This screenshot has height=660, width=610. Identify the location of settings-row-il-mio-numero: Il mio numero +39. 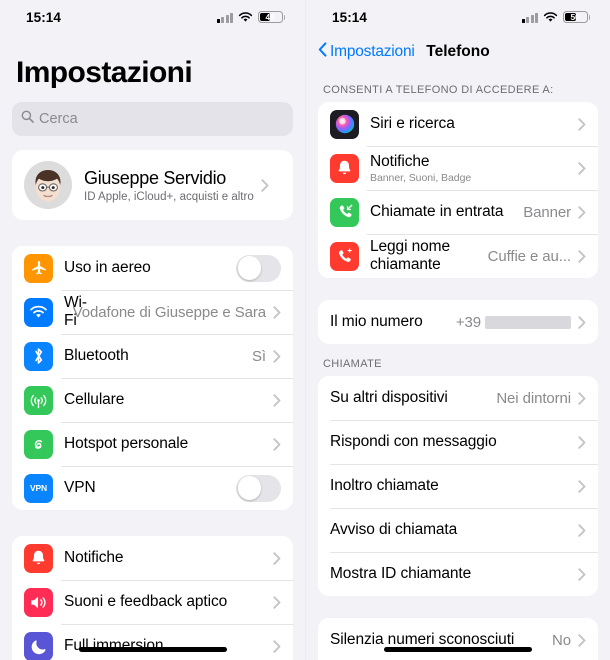
(458, 322).